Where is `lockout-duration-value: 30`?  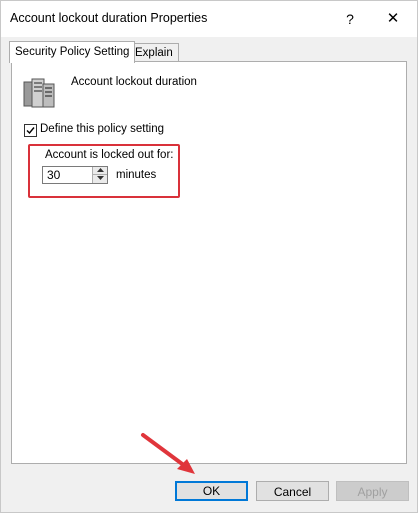
lockout-duration-value: 30 is located at coordinates (53, 175).